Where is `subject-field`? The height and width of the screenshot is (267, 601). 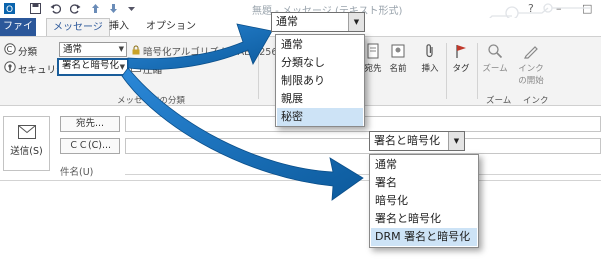 subject-field is located at coordinates (363, 174).